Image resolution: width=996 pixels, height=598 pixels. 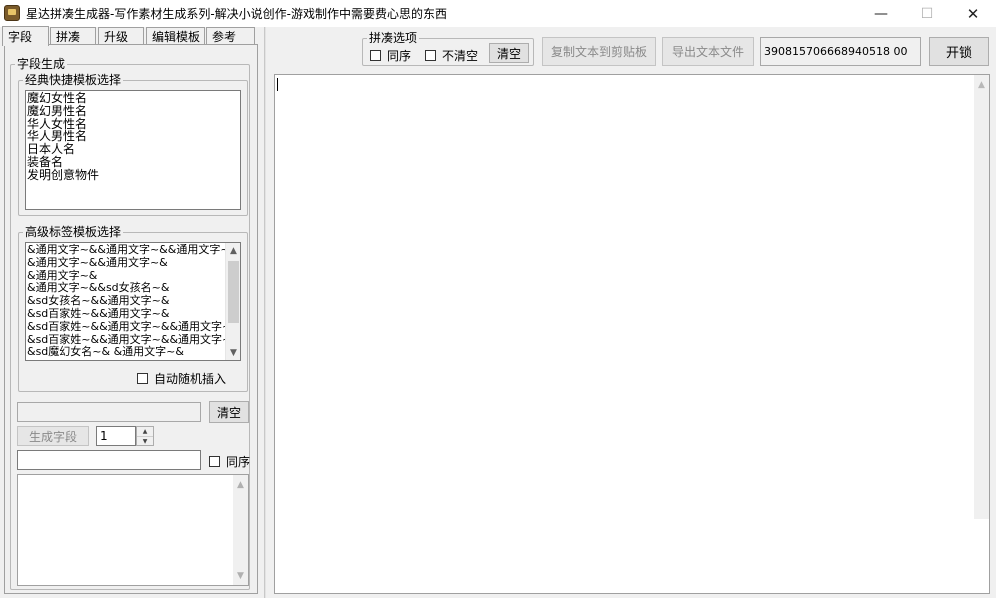 What do you see at coordinates (927, 13) in the screenshot?
I see `maximize-button: ☐` at bounding box center [927, 13].